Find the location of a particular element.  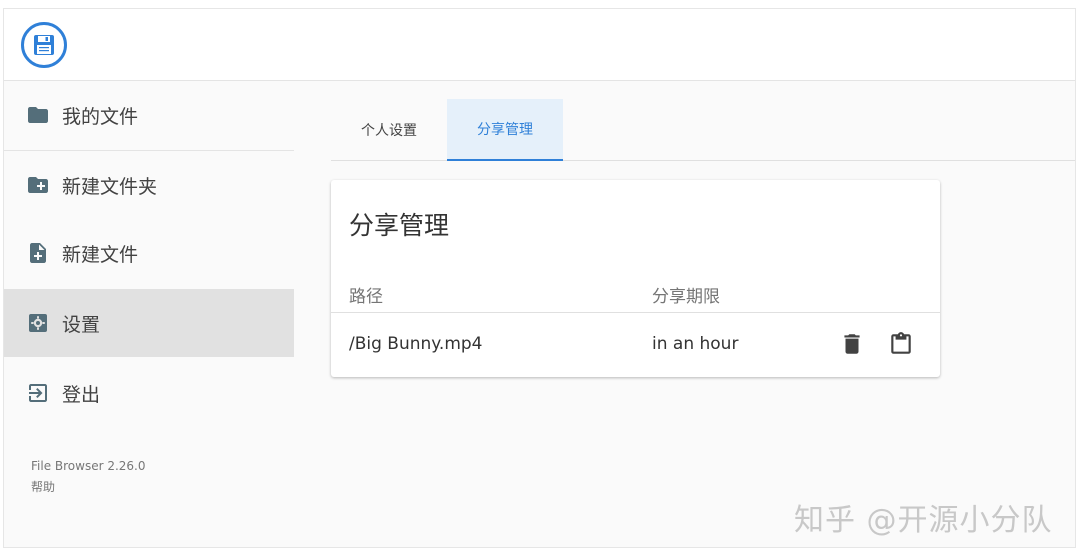

sidebar-item-settings: 设置 is located at coordinates (149, 323).